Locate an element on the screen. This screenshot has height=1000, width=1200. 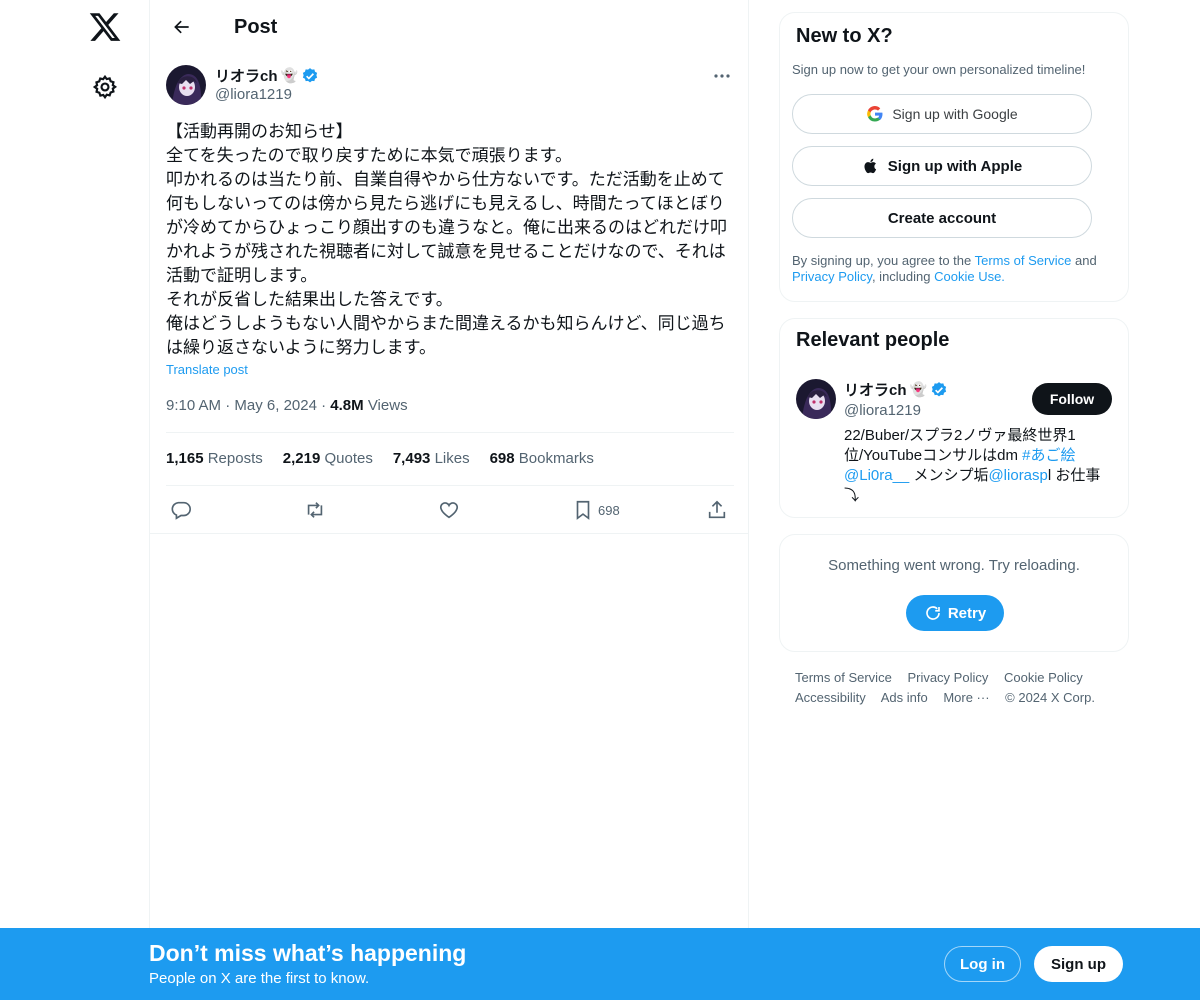
more-options-icon is located at coordinates (722, 76).